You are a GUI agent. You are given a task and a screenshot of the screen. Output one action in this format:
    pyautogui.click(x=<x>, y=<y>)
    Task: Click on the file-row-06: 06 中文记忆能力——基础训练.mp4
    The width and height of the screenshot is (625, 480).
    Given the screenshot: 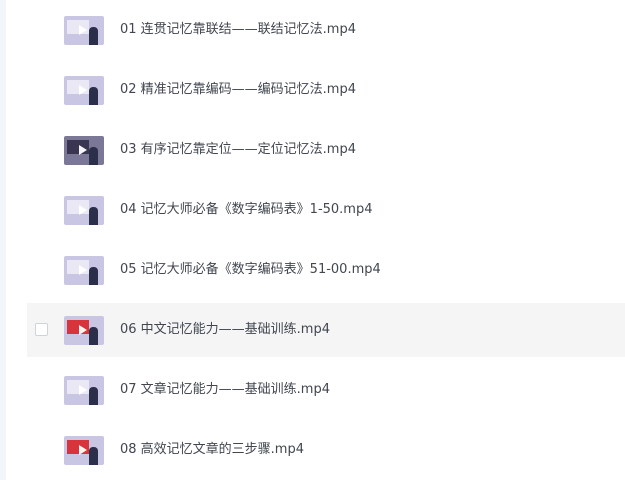 What is the action you would take?
    pyautogui.click(x=326, y=330)
    